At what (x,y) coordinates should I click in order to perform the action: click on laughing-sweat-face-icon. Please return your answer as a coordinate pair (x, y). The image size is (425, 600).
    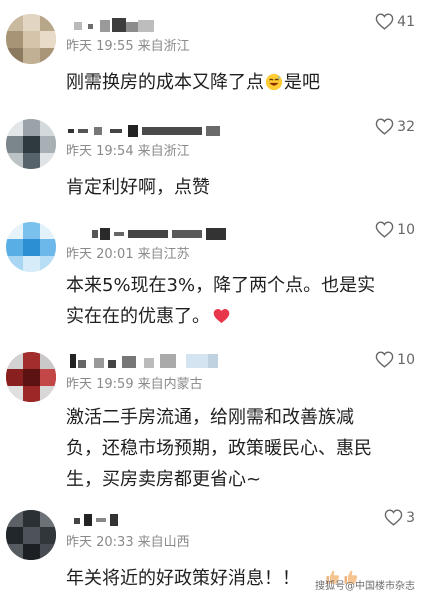
    Looking at the image, I should click on (274, 80).